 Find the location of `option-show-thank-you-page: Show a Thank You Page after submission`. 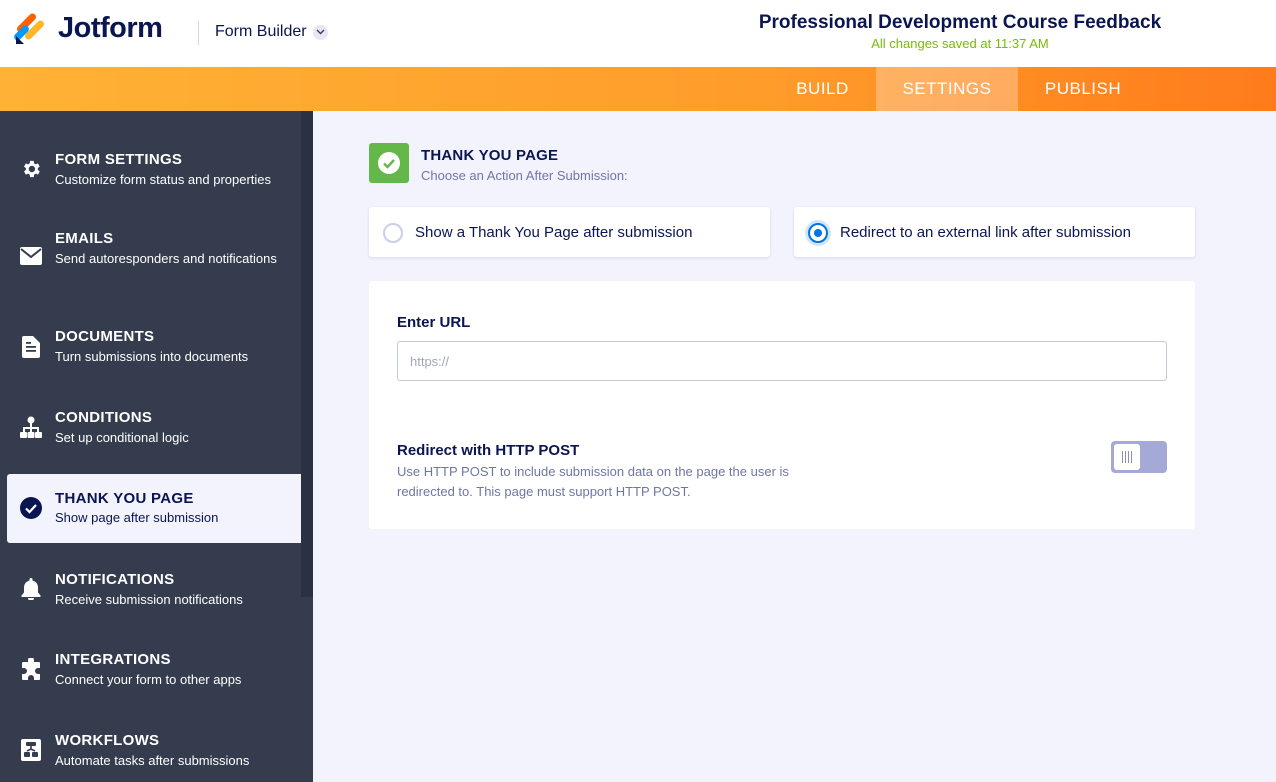

option-show-thank-you-page: Show a Thank You Page after submission is located at coordinates (569, 232).